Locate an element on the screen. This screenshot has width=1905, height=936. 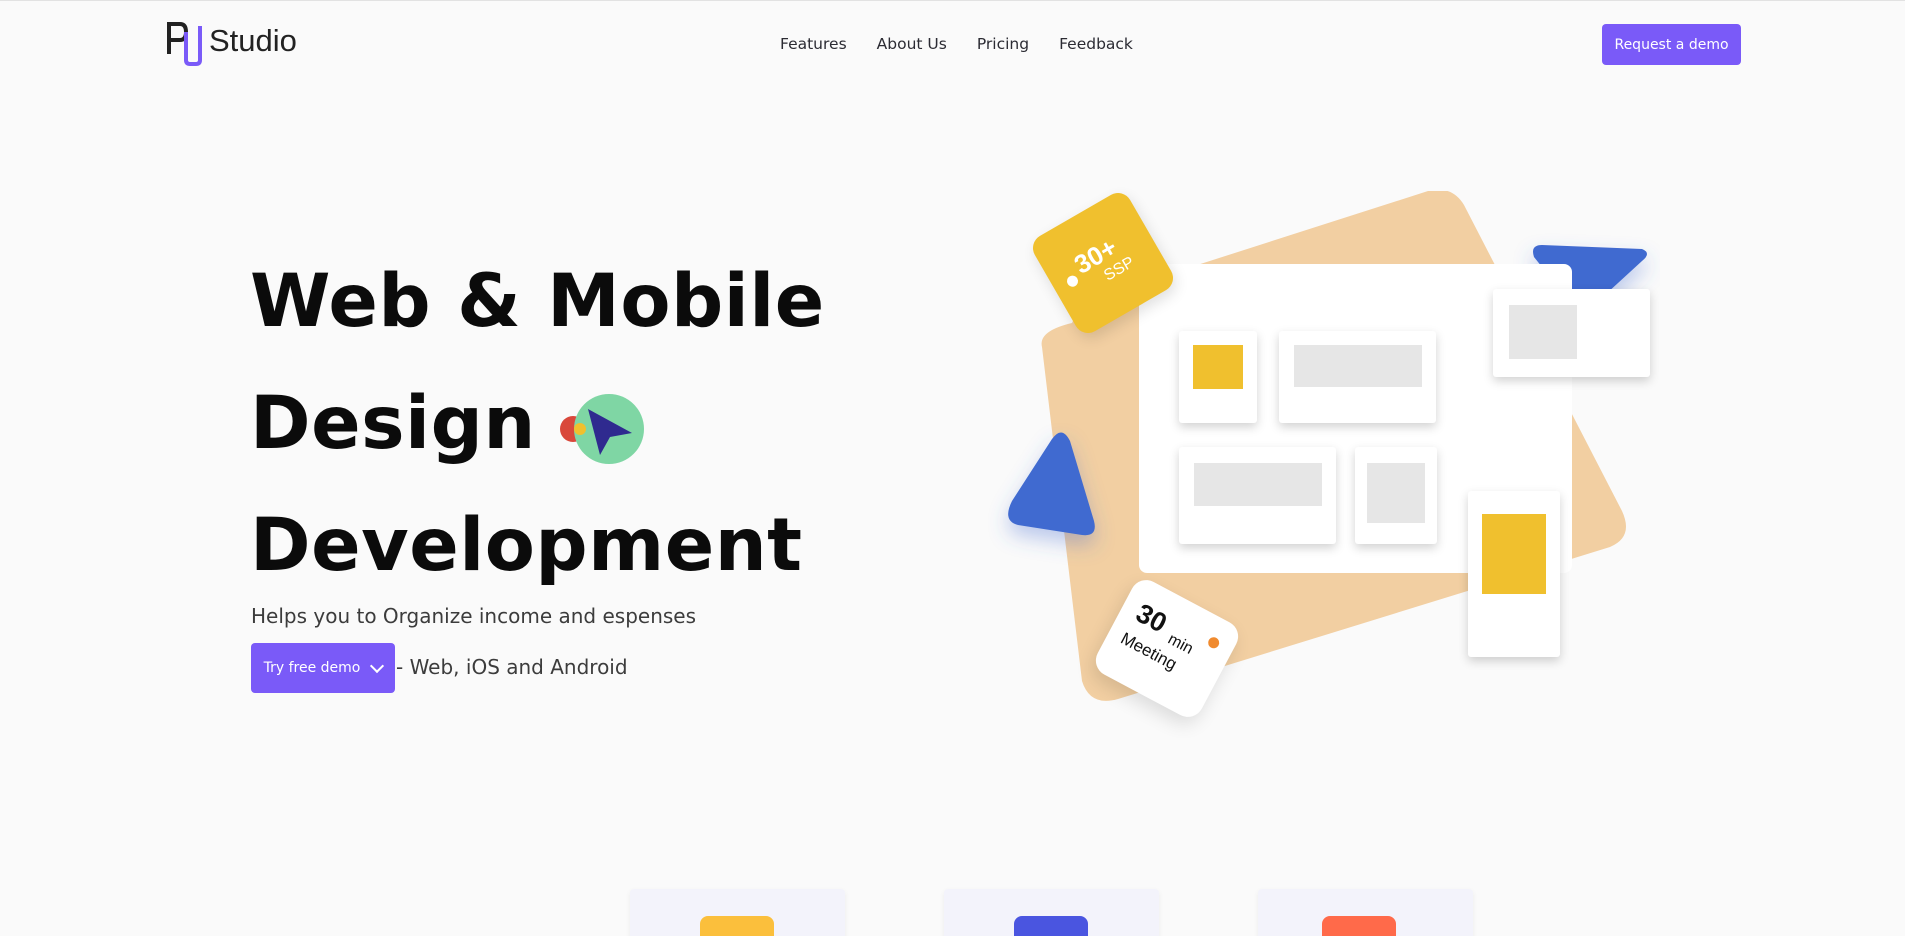
logo-mark-icon is located at coordinates (184, 44).